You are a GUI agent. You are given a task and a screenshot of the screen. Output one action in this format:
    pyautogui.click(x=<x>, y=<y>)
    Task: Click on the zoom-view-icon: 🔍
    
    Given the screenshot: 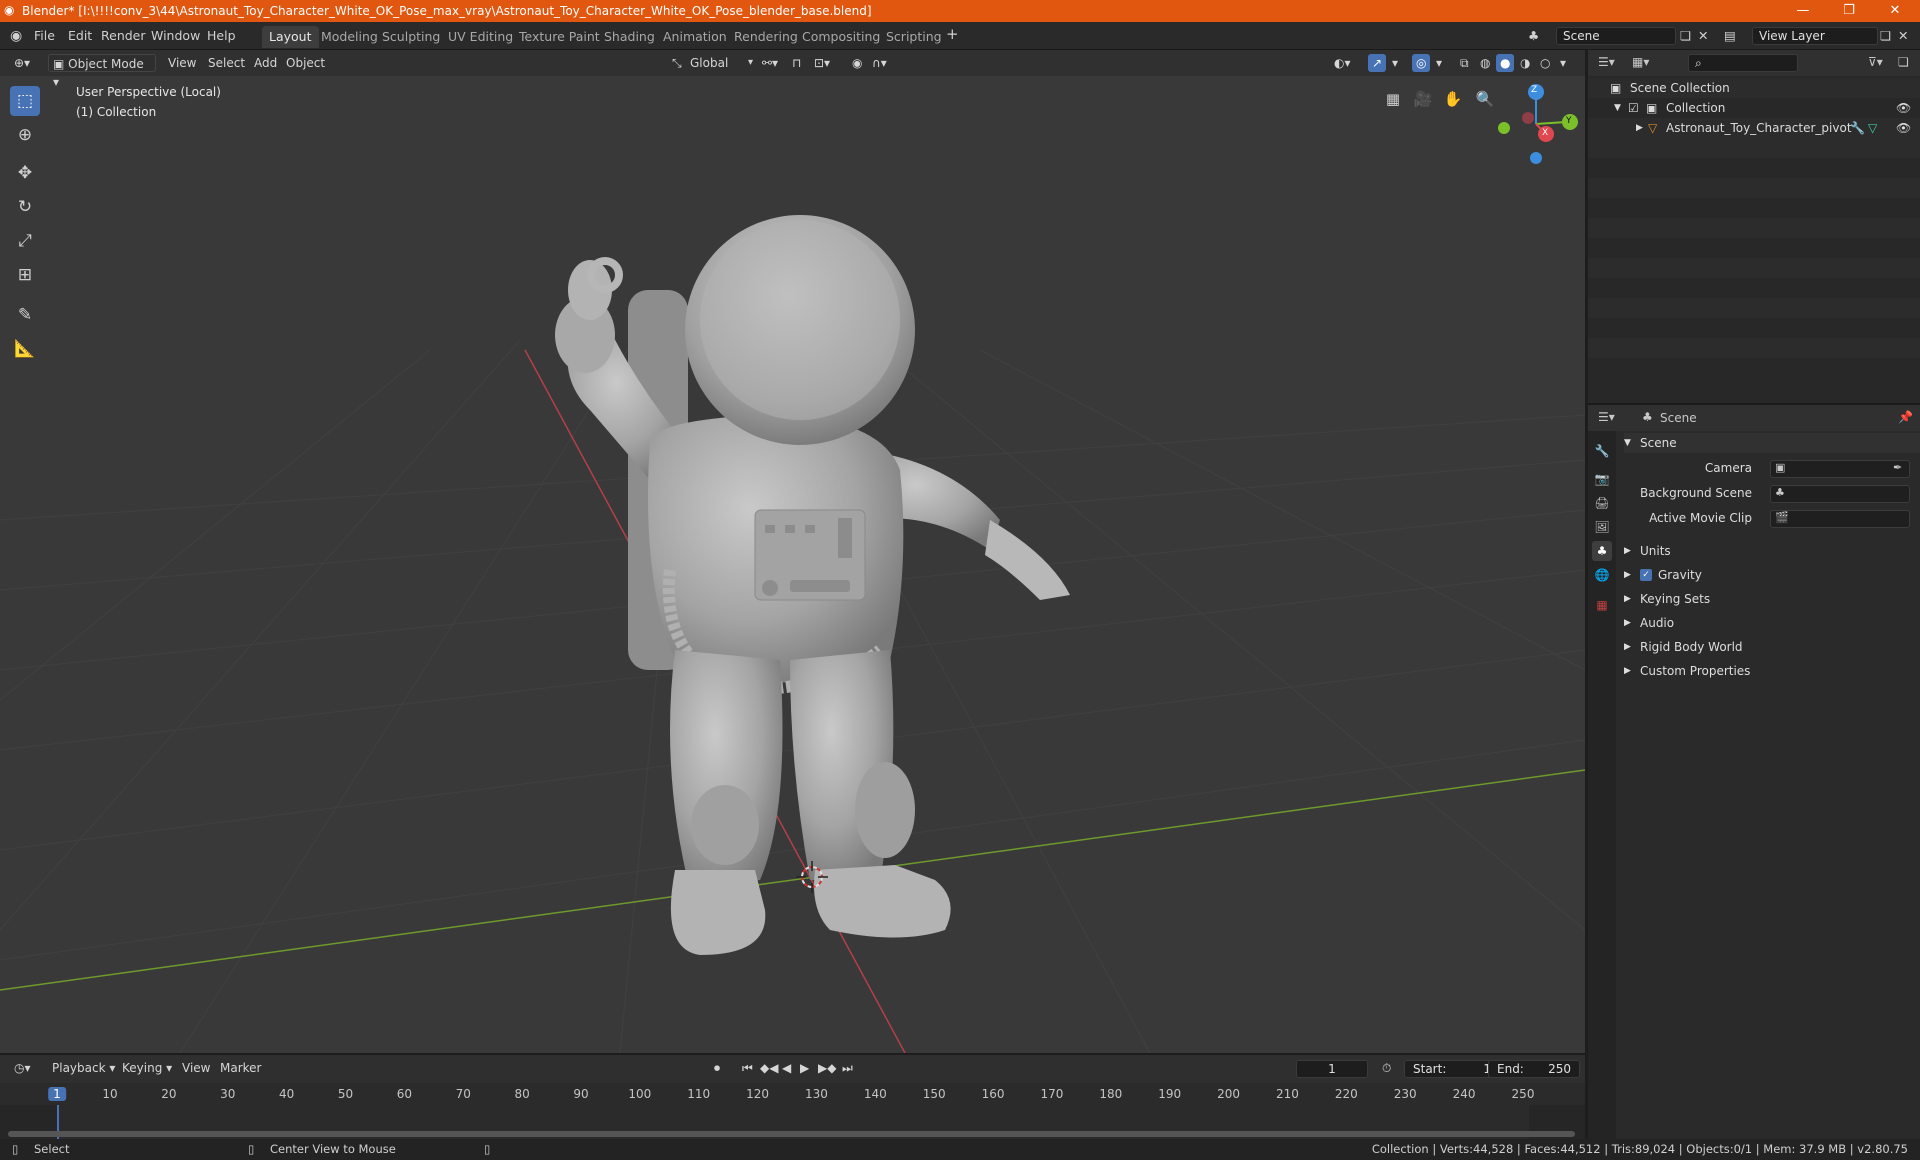 What is the action you would take?
    pyautogui.click(x=1485, y=99)
    